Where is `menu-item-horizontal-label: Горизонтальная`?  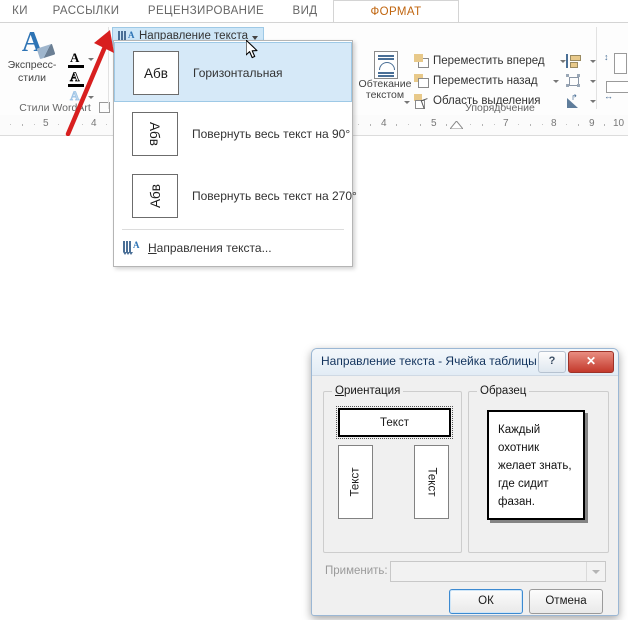
menu-item-horizontal-label: Горизонтальная is located at coordinates (238, 73).